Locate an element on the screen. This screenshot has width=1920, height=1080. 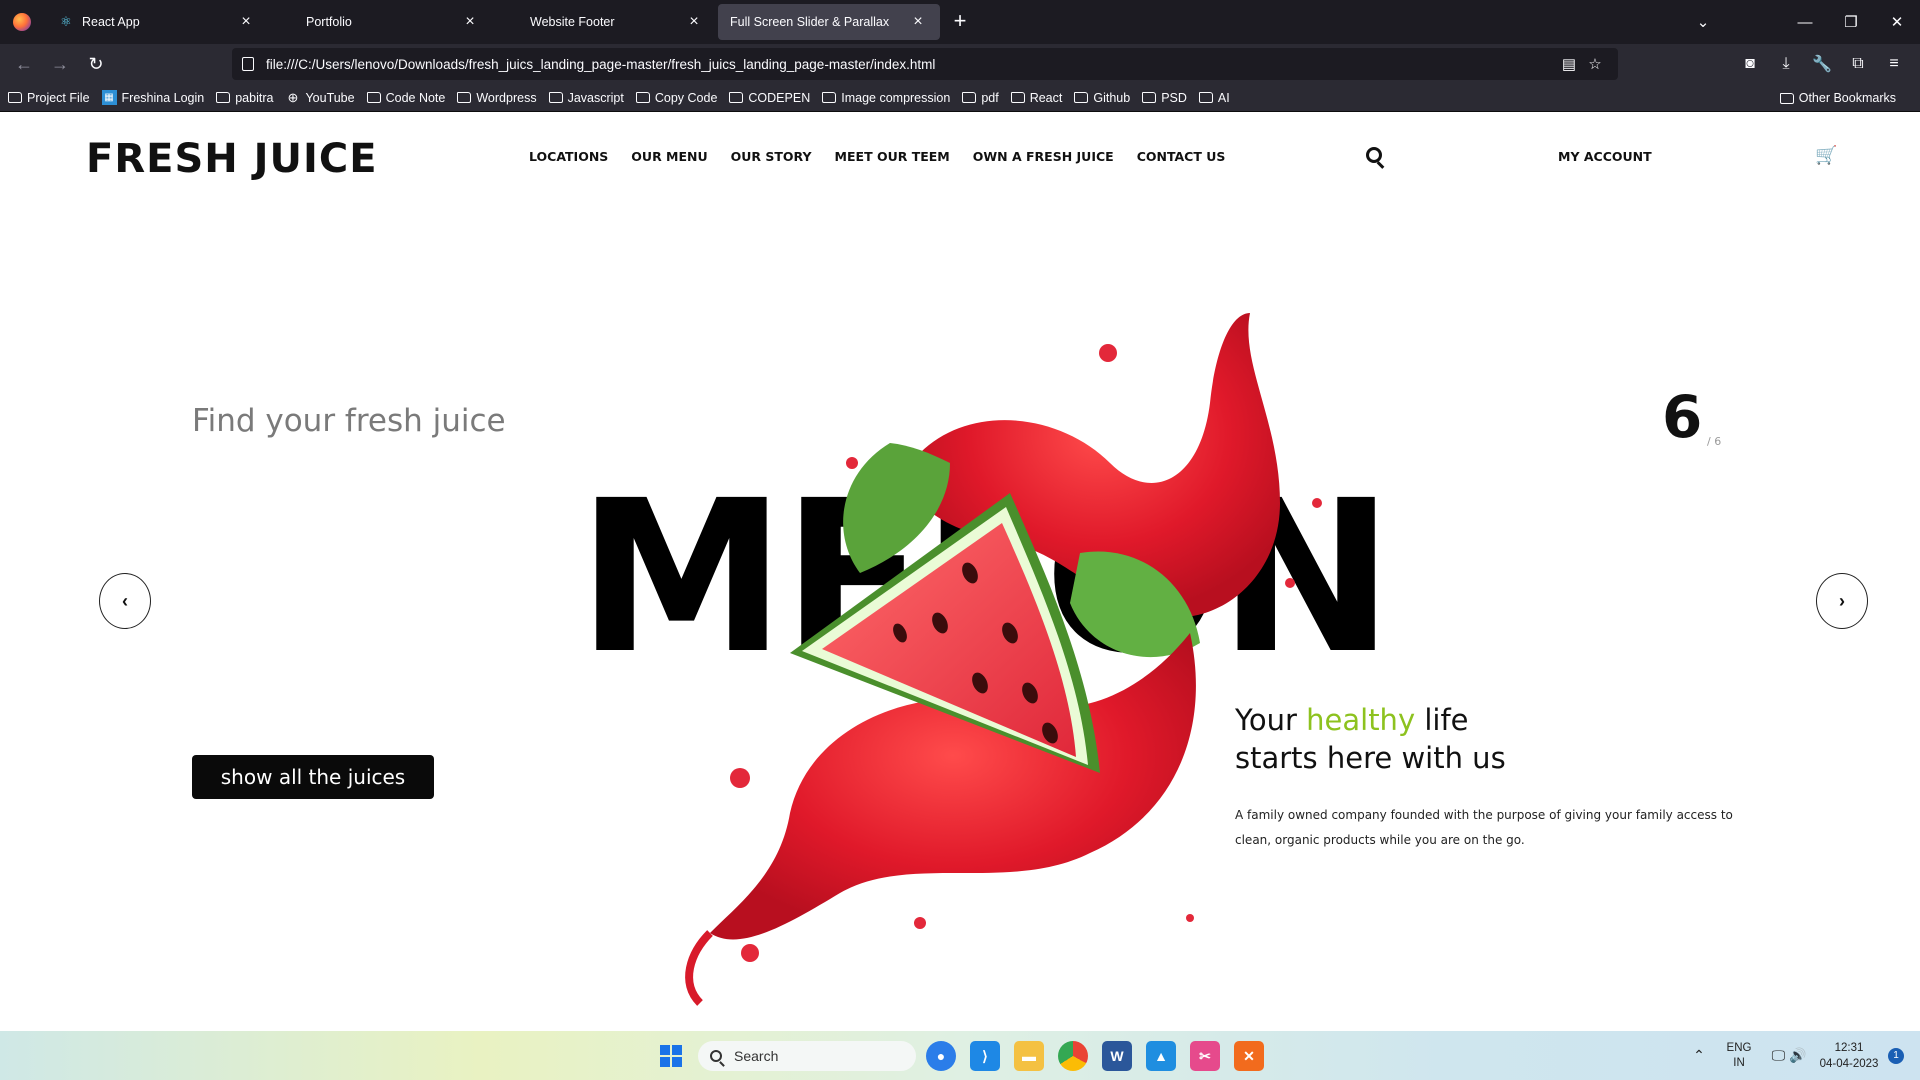
forward-arrow-icon: → is located at coordinates (60, 64).